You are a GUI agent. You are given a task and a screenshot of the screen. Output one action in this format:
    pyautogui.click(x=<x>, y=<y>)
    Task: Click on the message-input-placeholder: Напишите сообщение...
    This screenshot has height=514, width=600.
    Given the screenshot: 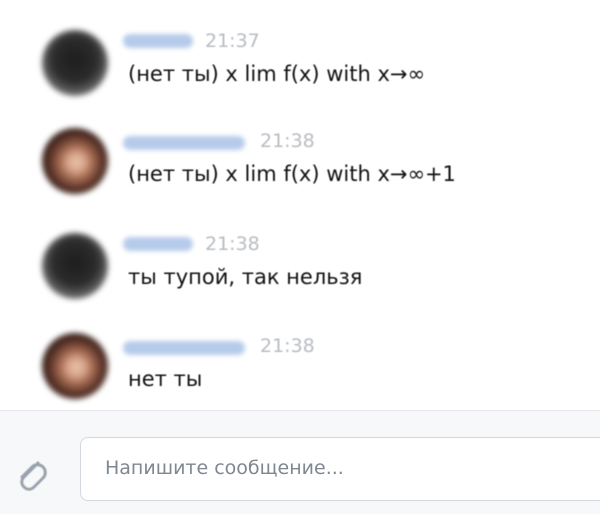 What is the action you would take?
    pyautogui.click(x=224, y=468)
    